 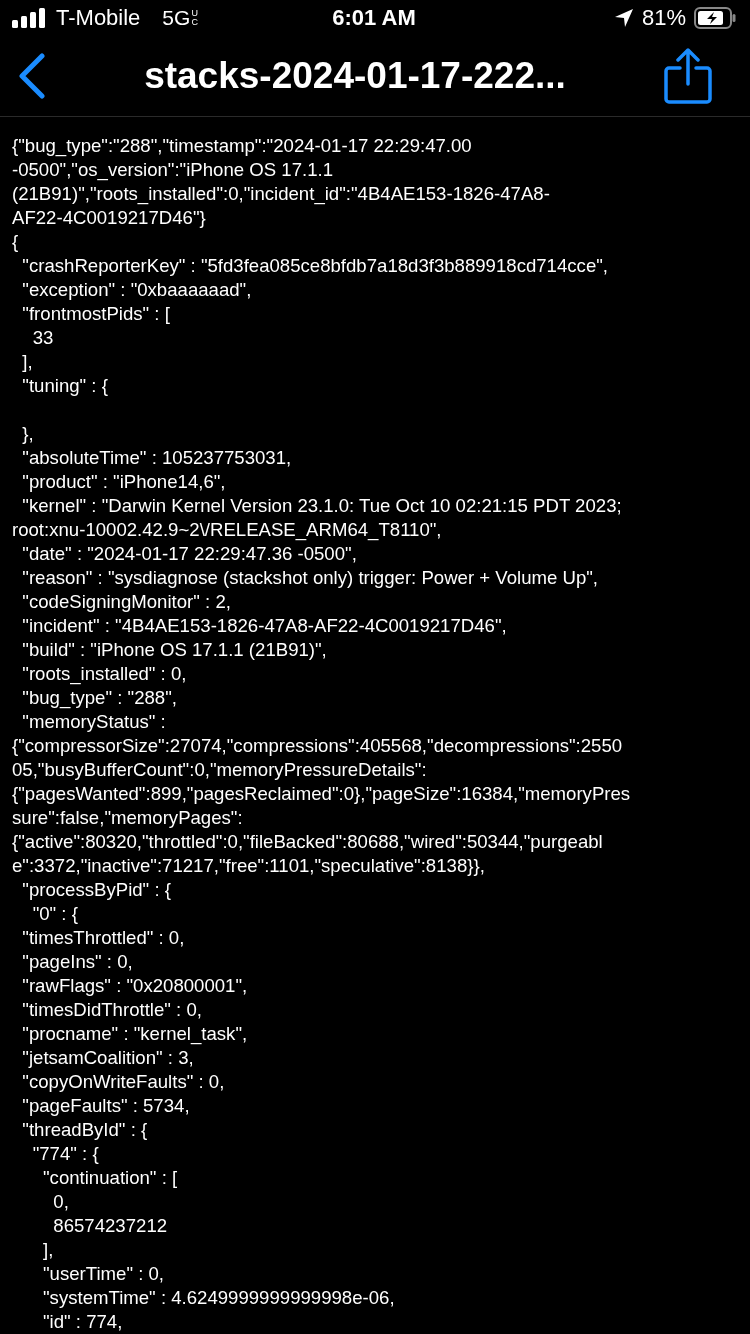 I want to click on code-line: "kernel" : "Darwin Kernel Version 23.1.0: Tue Oct 10 02:21:15 PDT 2023;, so click(x=322, y=506).